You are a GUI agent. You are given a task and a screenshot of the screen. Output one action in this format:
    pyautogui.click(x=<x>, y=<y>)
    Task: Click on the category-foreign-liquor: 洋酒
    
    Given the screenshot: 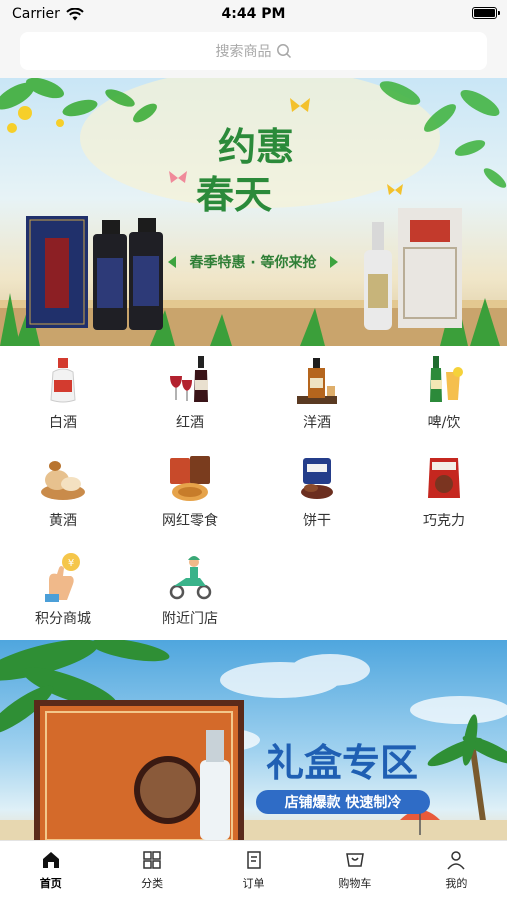 What is the action you would take?
    pyautogui.click(x=317, y=395)
    